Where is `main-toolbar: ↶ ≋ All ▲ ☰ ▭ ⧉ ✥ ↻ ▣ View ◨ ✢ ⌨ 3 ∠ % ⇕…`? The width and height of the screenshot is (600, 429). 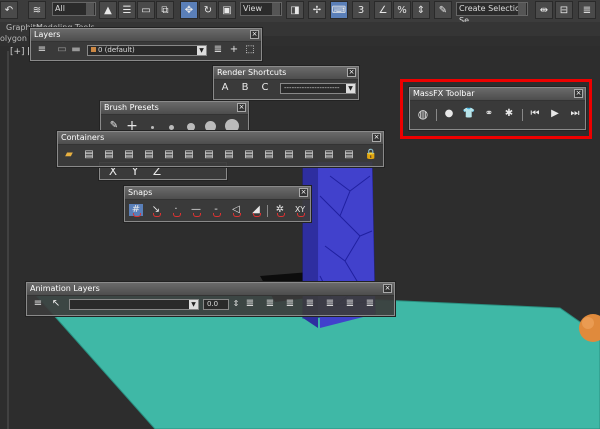
main-toolbar: ↶ ≋ All ▲ ☰ ▭ ⧉ ✥ ↻ ▣ View ◨ ✢ ⌨ 3 ∠ % ⇕… is located at coordinates (300, 12).